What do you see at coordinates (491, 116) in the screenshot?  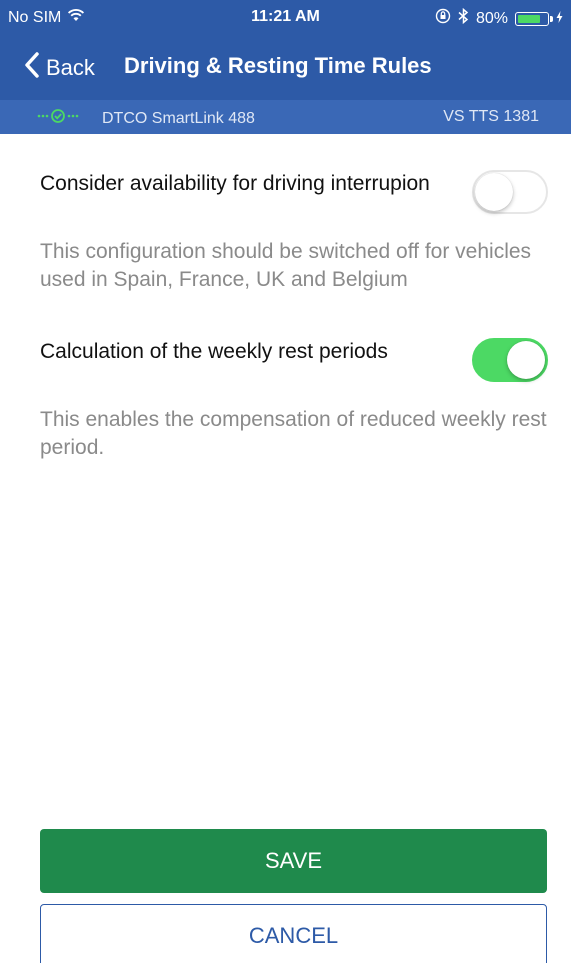 I see `vehicle-id: VS TTS 1381` at bounding box center [491, 116].